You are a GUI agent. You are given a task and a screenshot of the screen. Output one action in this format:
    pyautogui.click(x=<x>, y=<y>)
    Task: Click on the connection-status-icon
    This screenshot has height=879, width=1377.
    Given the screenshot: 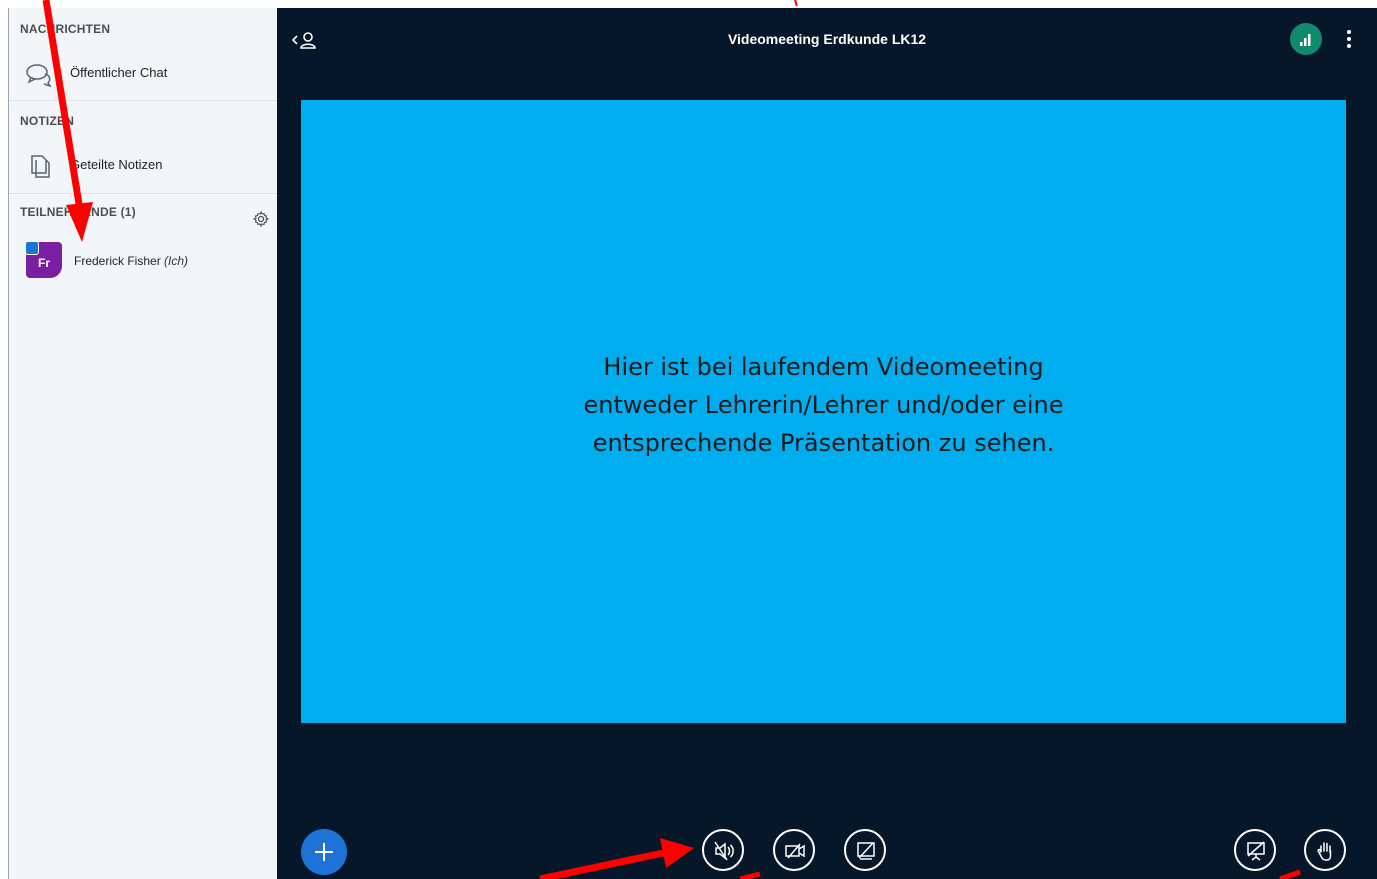 What is the action you would take?
    pyautogui.click(x=1305, y=40)
    